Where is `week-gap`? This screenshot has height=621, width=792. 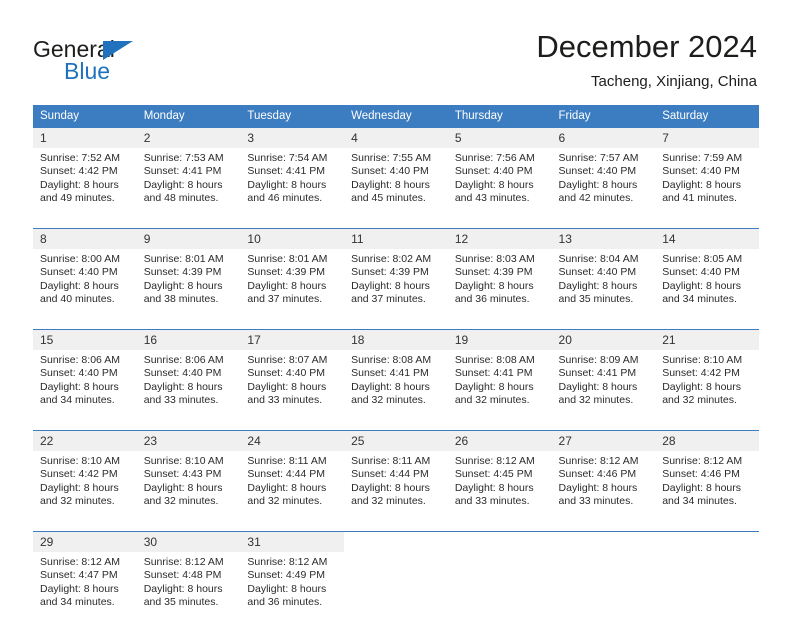 week-gap is located at coordinates (396, 324).